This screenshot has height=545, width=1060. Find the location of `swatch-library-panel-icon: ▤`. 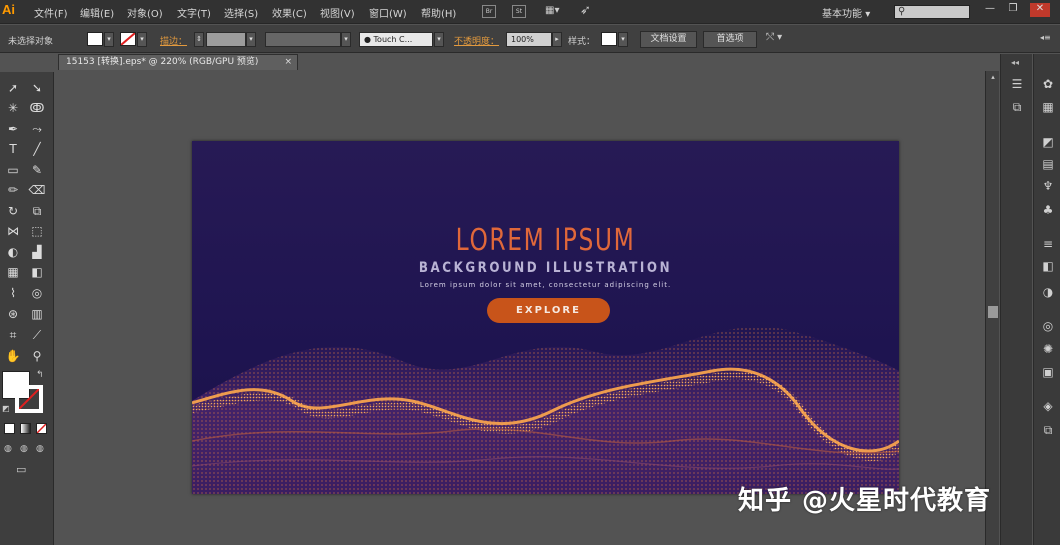

swatch-library-panel-icon: ▤ is located at coordinates (1048, 164).